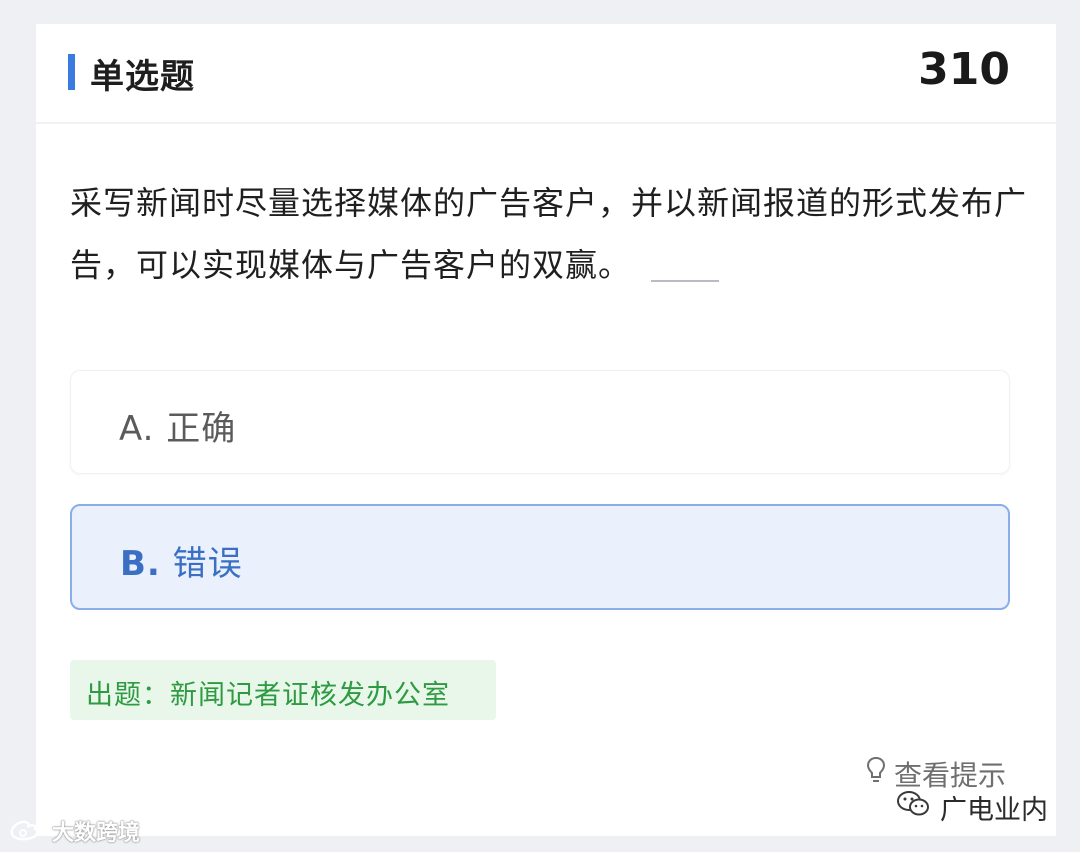  I want to click on wechat-icon, so click(913, 803).